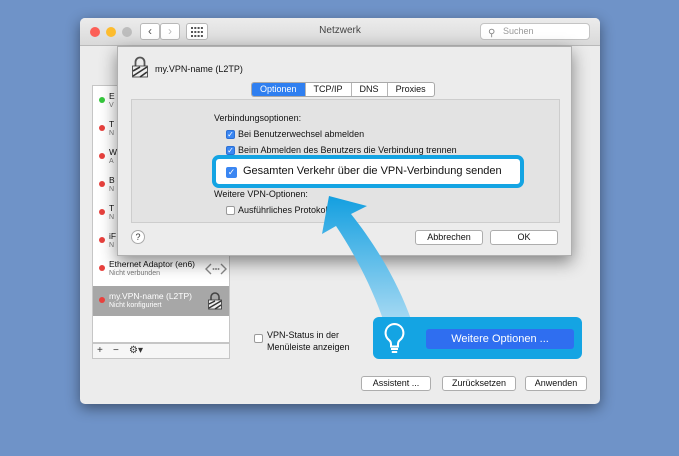 Image resolution: width=679 pixels, height=456 pixels. I want to click on vpn-status-checkbox, so click(258, 338).